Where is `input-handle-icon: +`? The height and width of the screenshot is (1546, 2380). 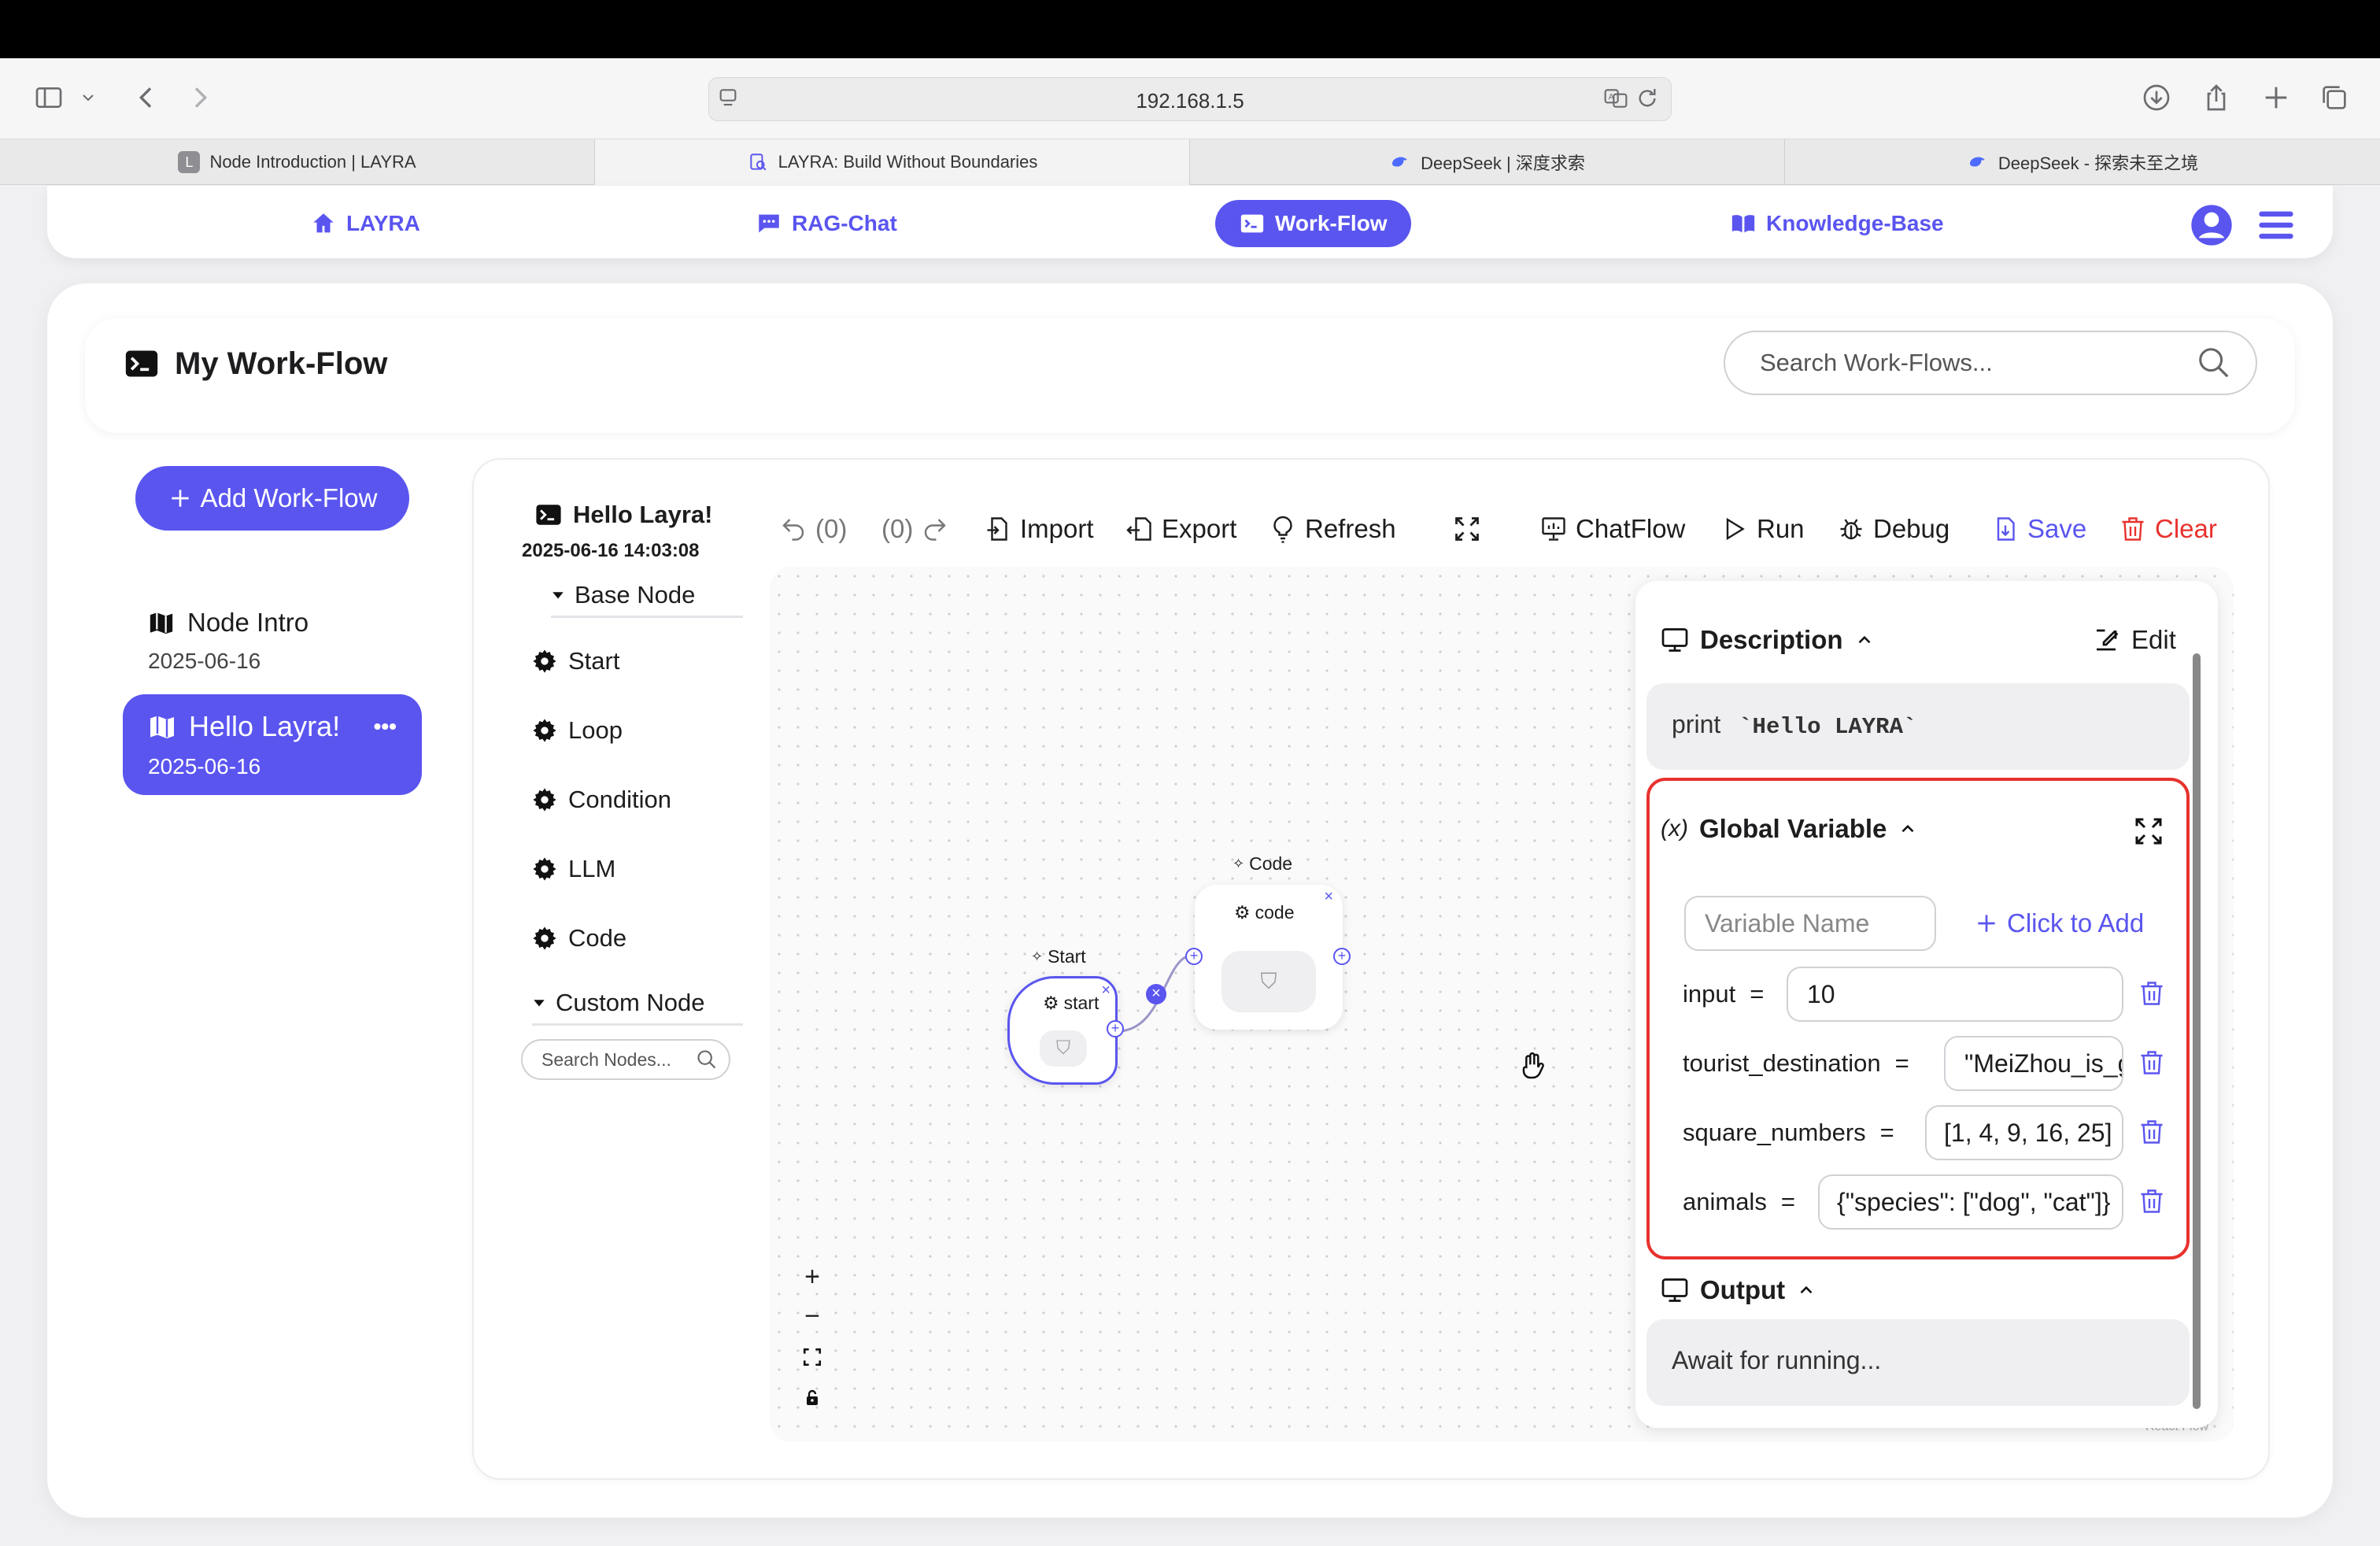 input-handle-icon: + is located at coordinates (1194, 956).